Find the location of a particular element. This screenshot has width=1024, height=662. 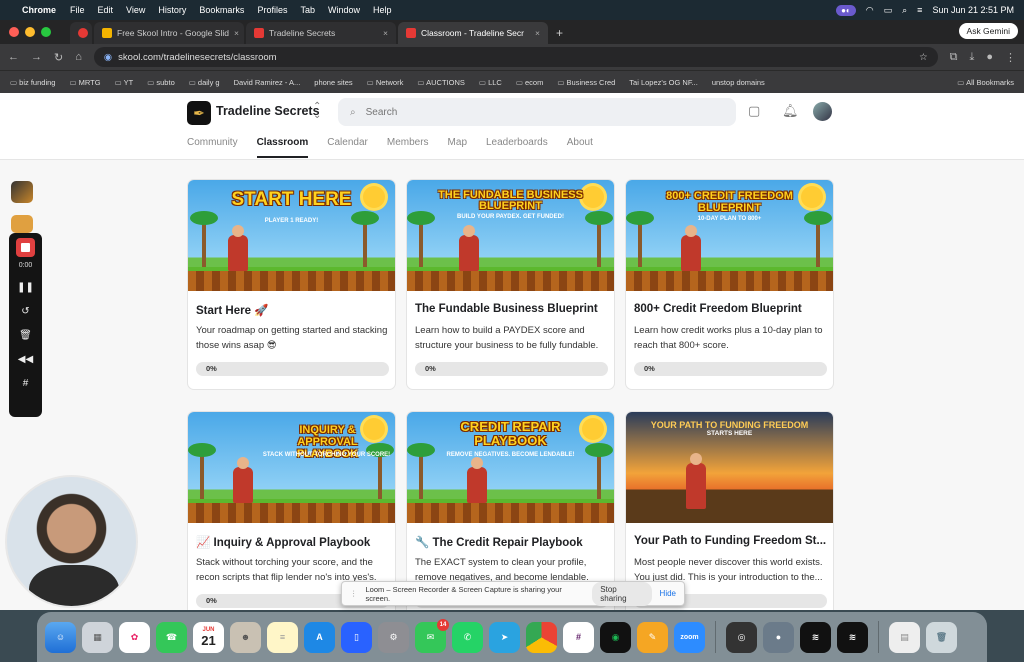

tab-about: About is located at coordinates (580, 147).